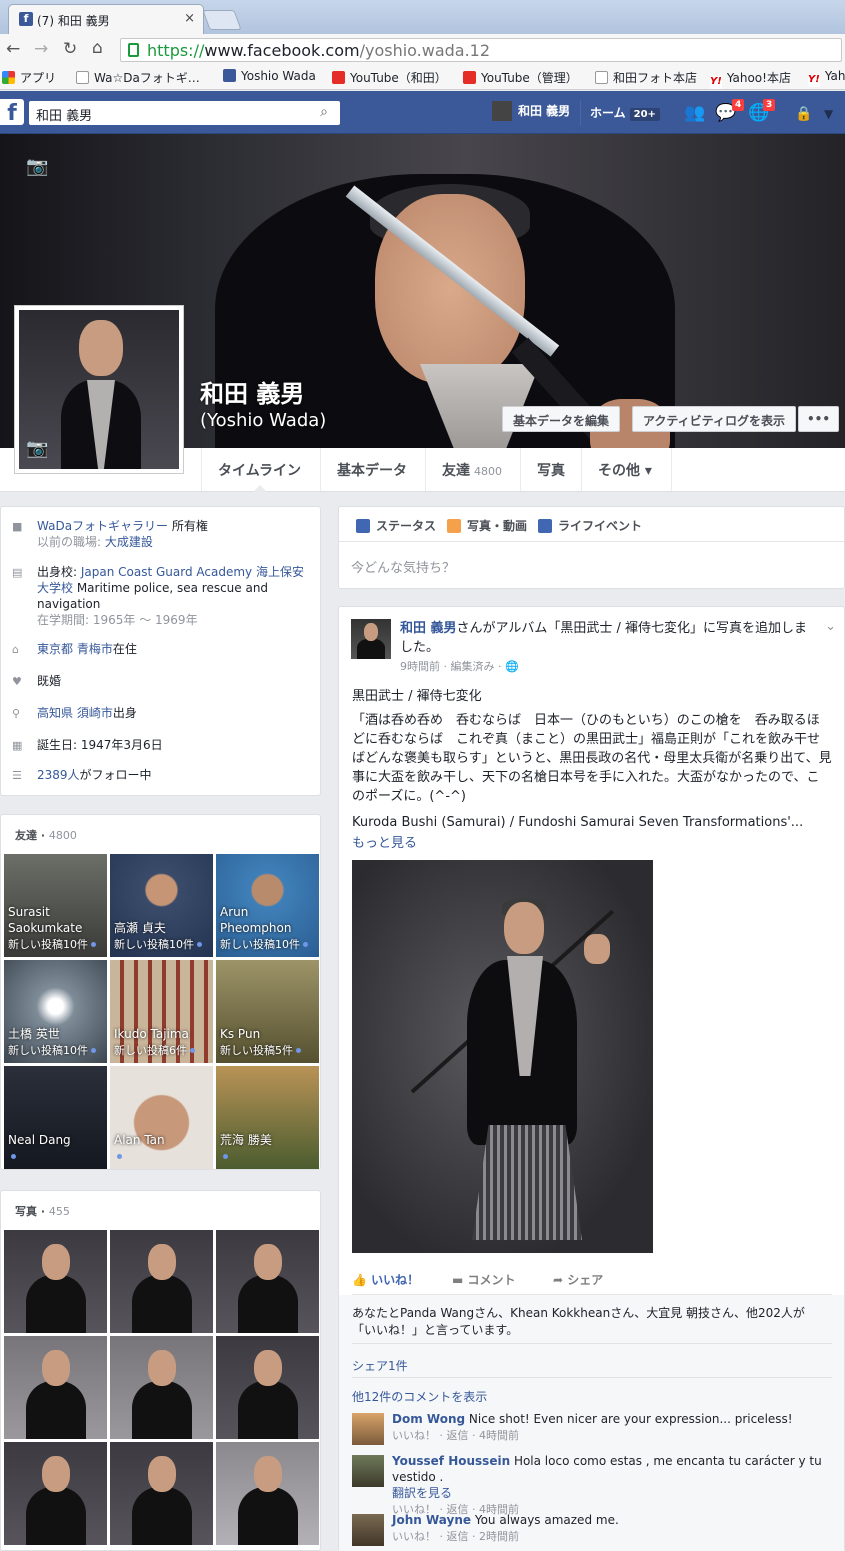 Image resolution: width=845 pixels, height=1551 pixels. Describe the element at coordinates (646, 77) in the screenshot. I see `bookmark-item: 和田フォト本店` at that location.